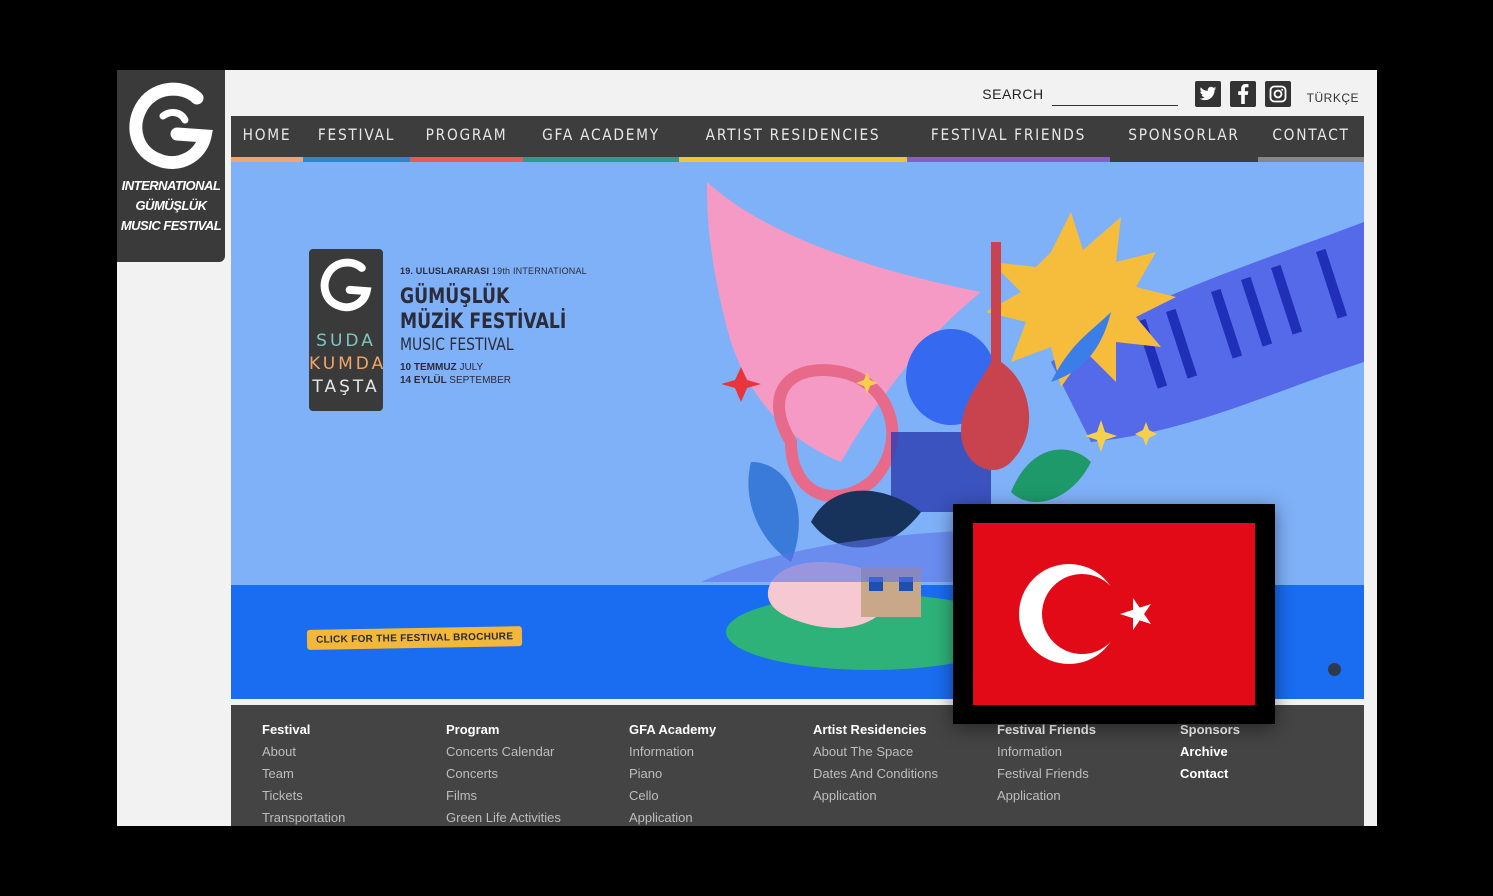 This screenshot has width=1493, height=896. I want to click on date-end-en: SEPTEMBER, so click(480, 380).